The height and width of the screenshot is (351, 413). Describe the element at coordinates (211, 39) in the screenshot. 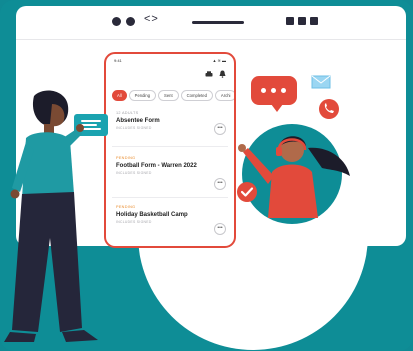

I see `toolbar-divider` at that location.